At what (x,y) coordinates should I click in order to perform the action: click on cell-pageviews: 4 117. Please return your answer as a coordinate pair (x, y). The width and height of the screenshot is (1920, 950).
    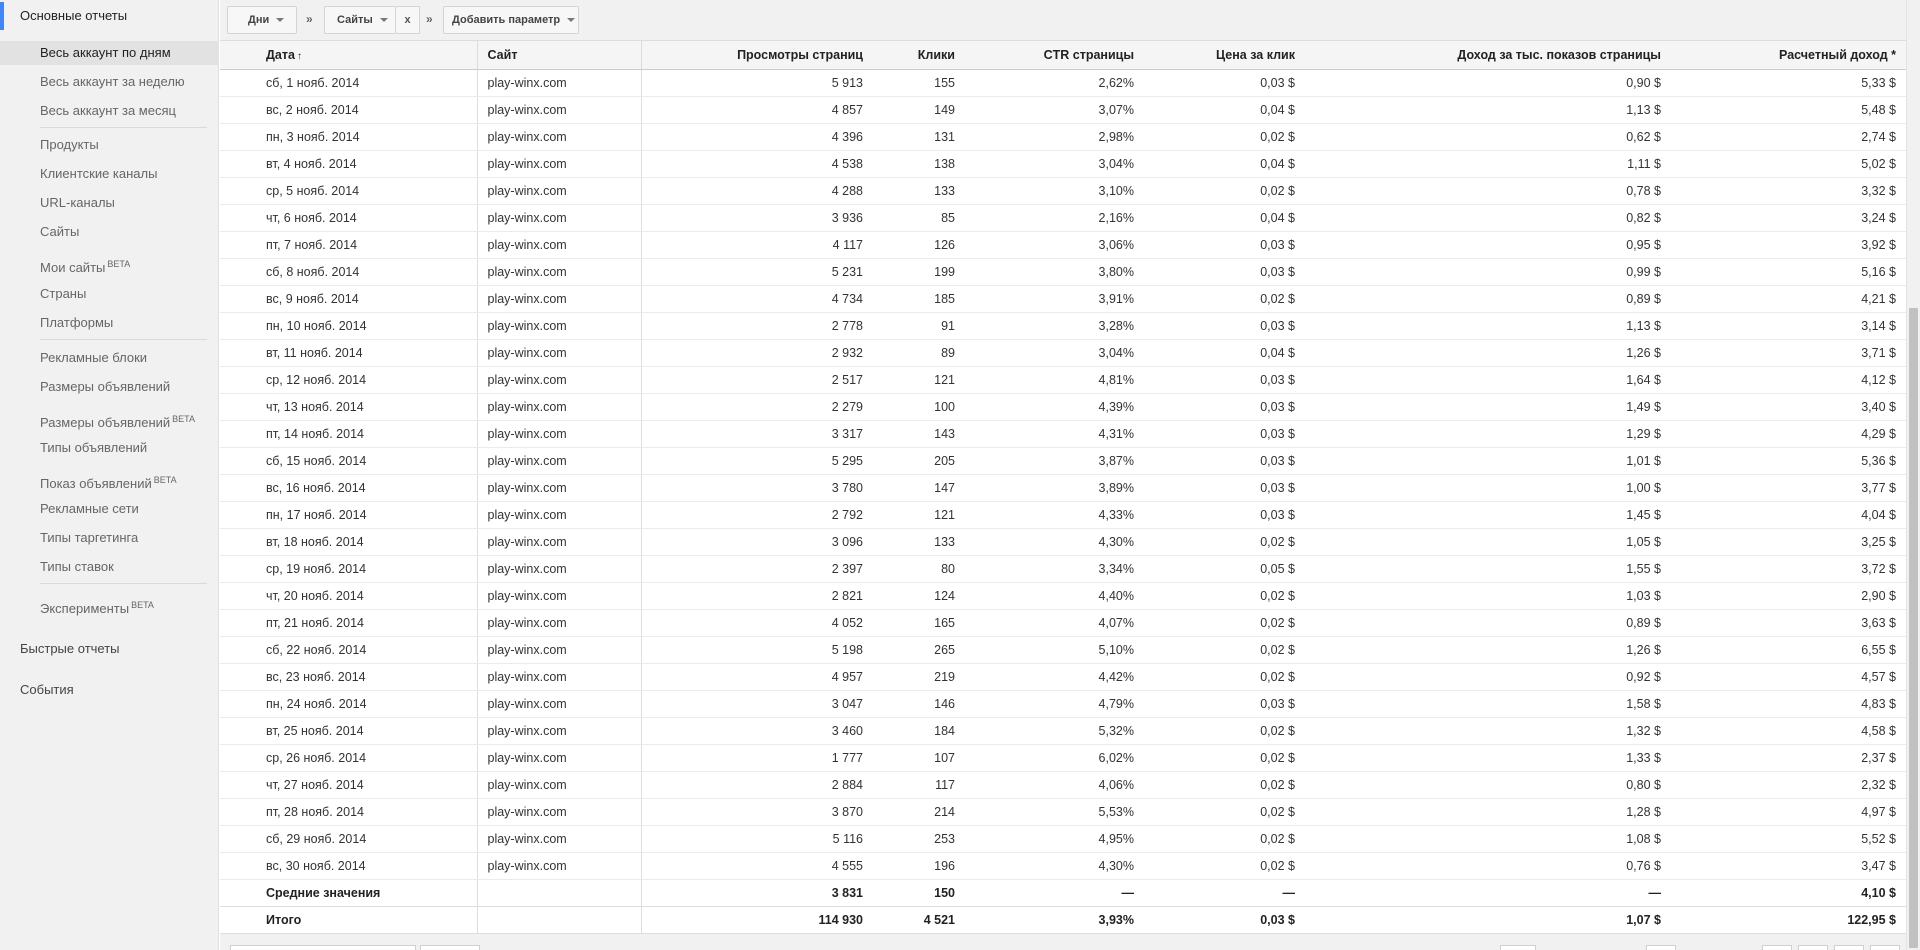
    Looking at the image, I should click on (757, 245).